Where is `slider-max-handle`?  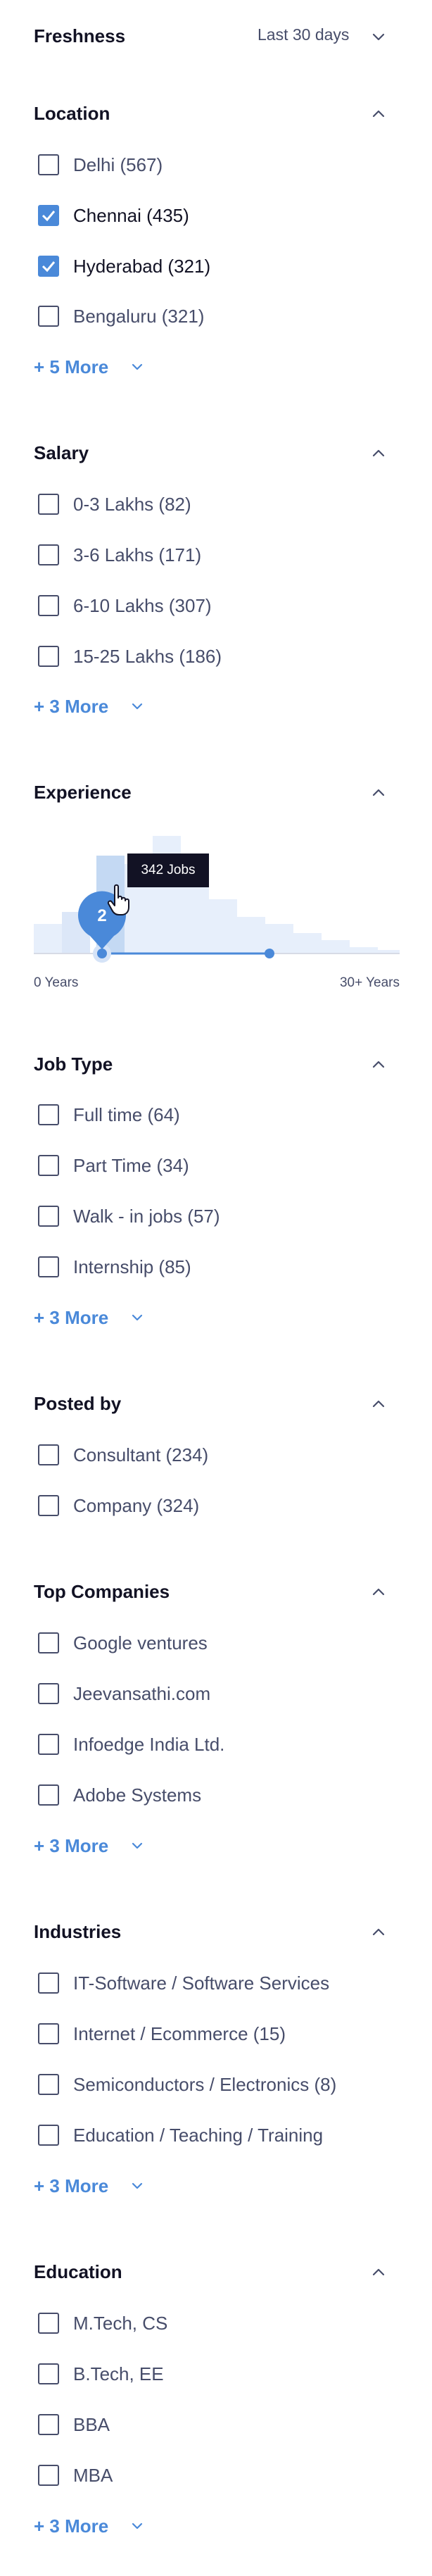 slider-max-handle is located at coordinates (269, 953).